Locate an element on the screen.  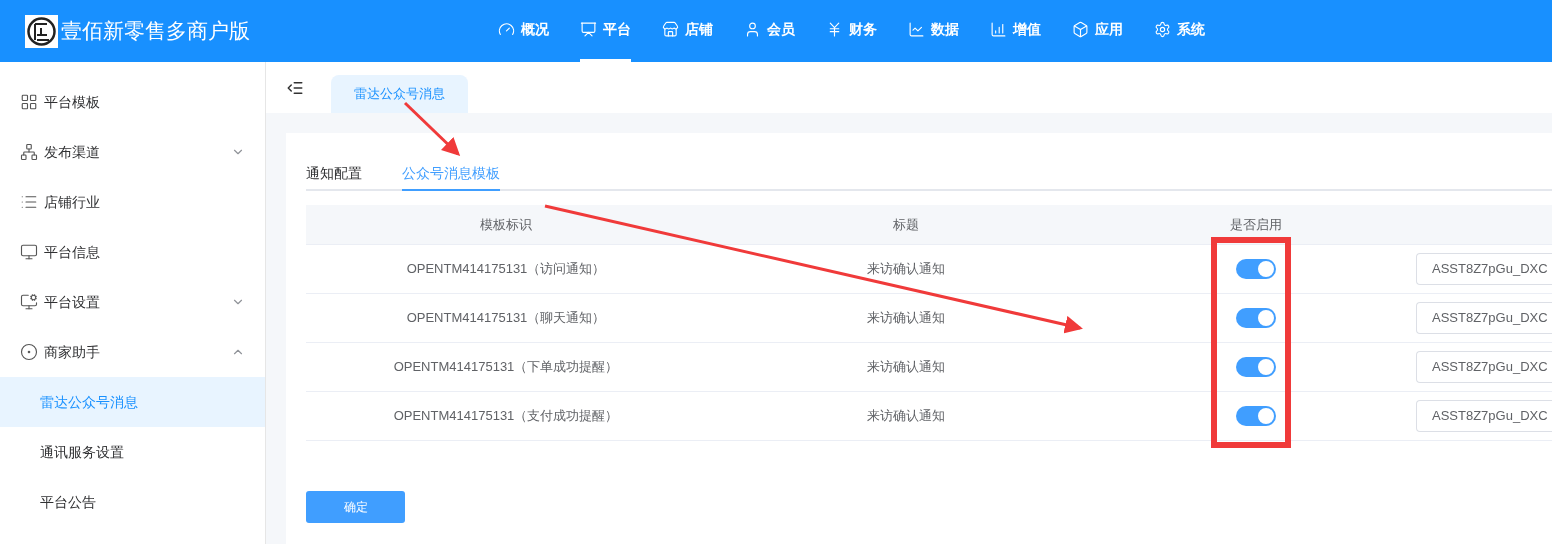
column-header: 模板标识 is located at coordinates (506, 224).